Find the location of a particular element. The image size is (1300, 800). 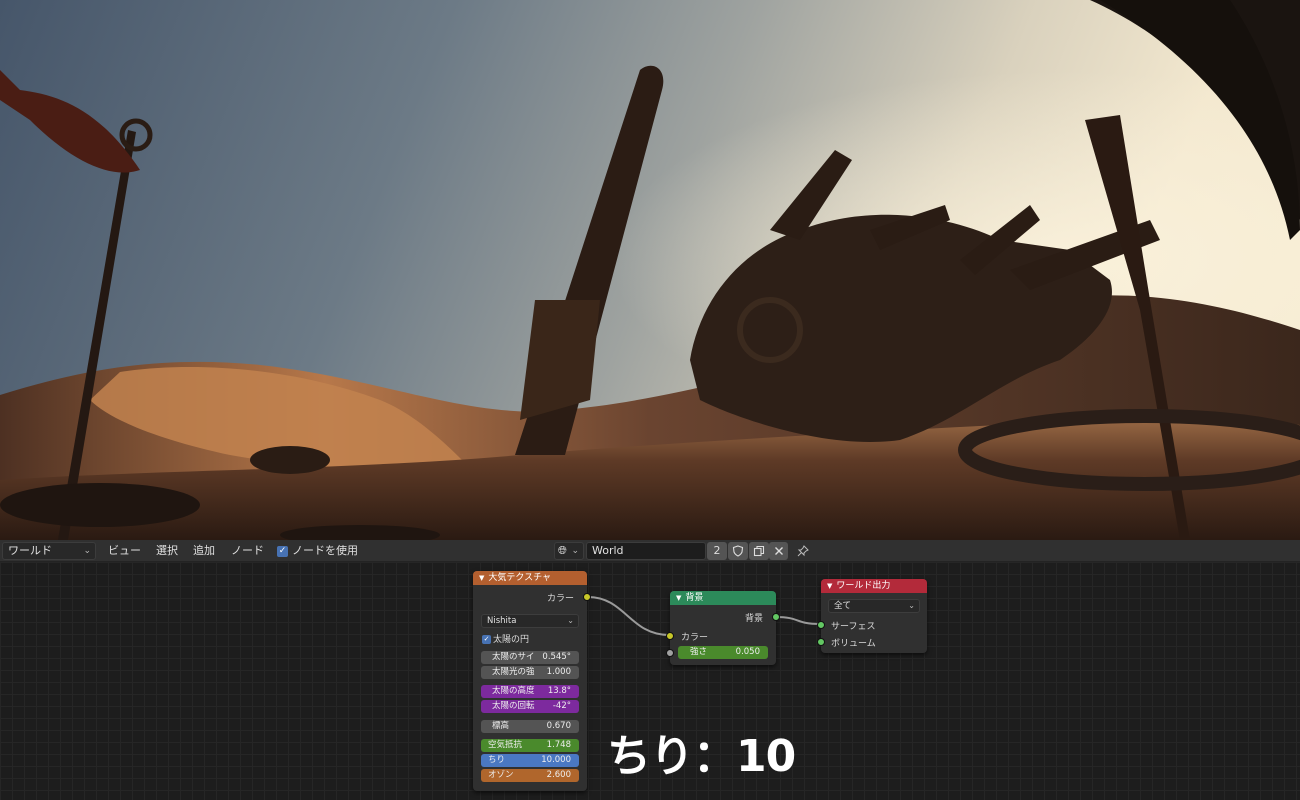

menu-node: ノード is located at coordinates (247, 551).